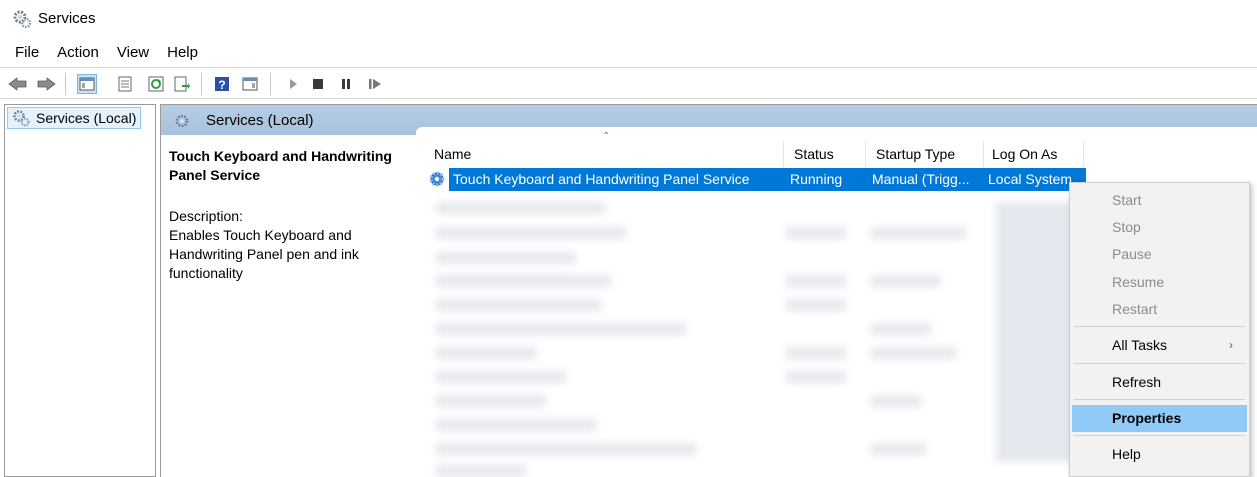  What do you see at coordinates (437, 179) in the screenshot?
I see `service-gear-icon` at bounding box center [437, 179].